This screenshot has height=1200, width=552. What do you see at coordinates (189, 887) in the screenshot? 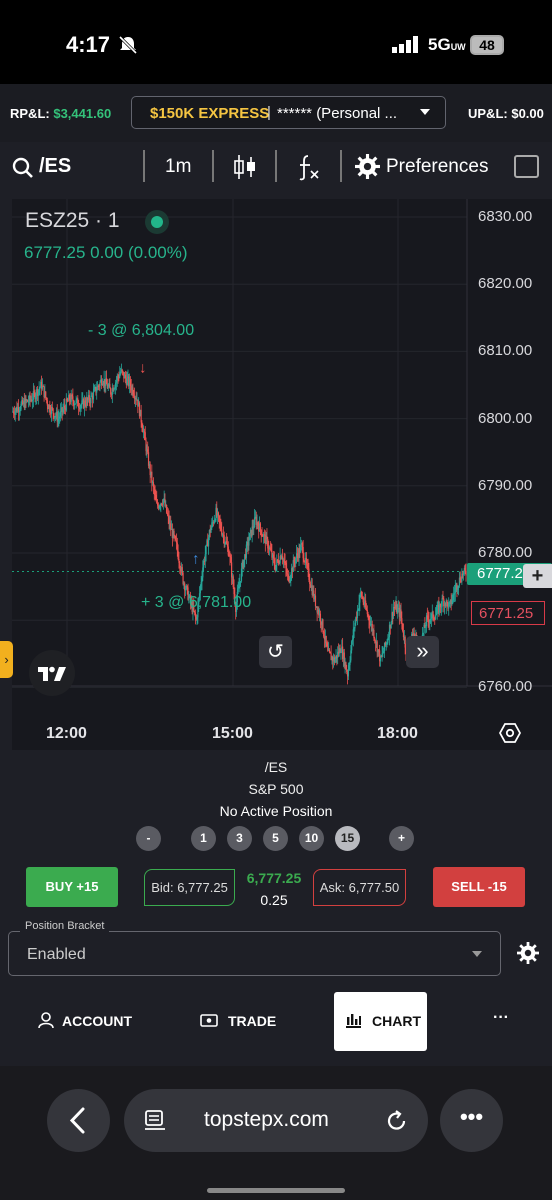
I see `bid-price: Bid: 6,777.25` at bounding box center [189, 887].